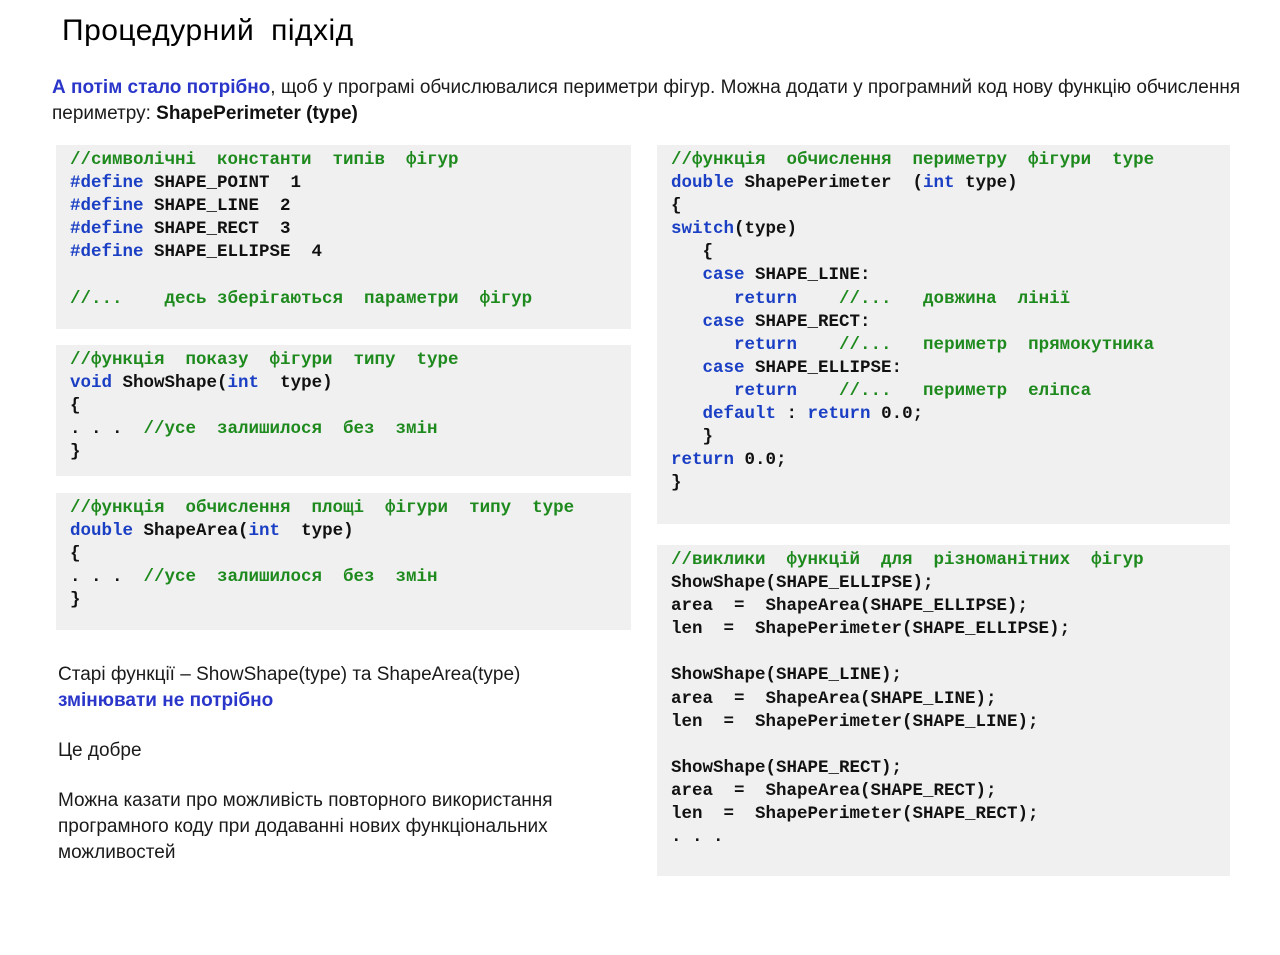  I want to click on note-good: Це добре, so click(100, 750).